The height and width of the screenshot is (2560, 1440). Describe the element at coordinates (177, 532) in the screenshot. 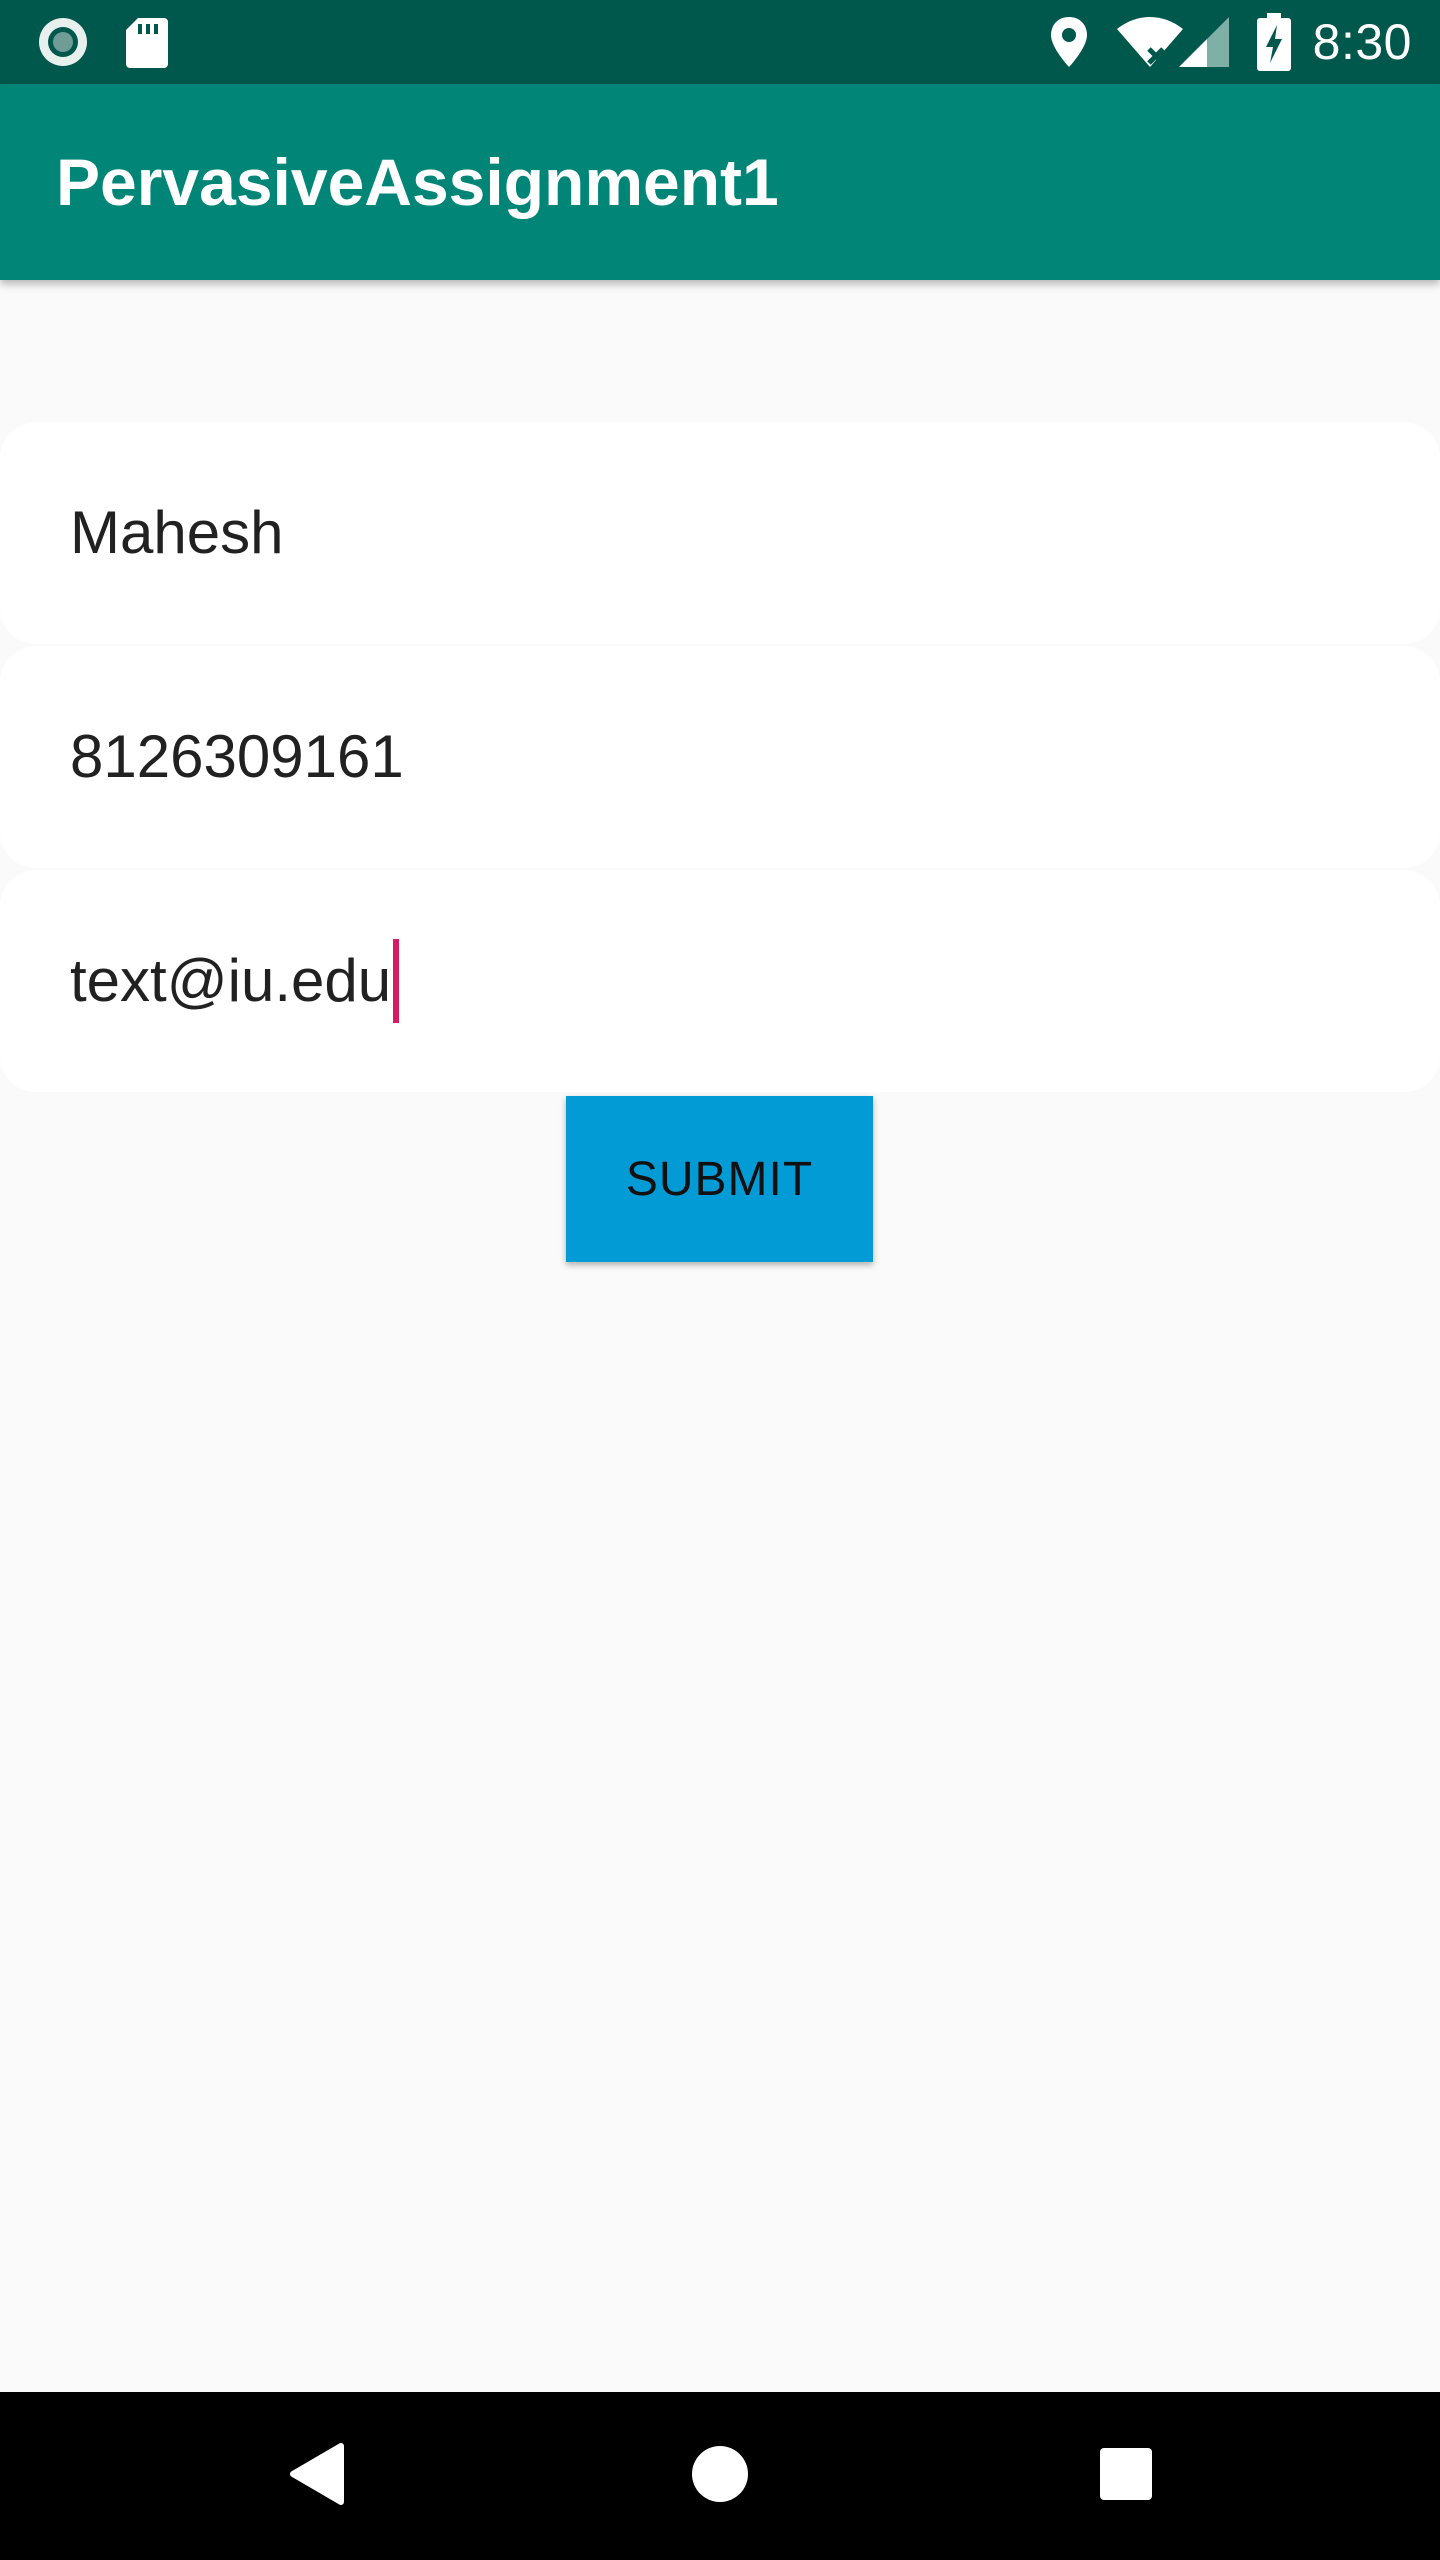

I see `name-field-value: Mahesh` at that location.